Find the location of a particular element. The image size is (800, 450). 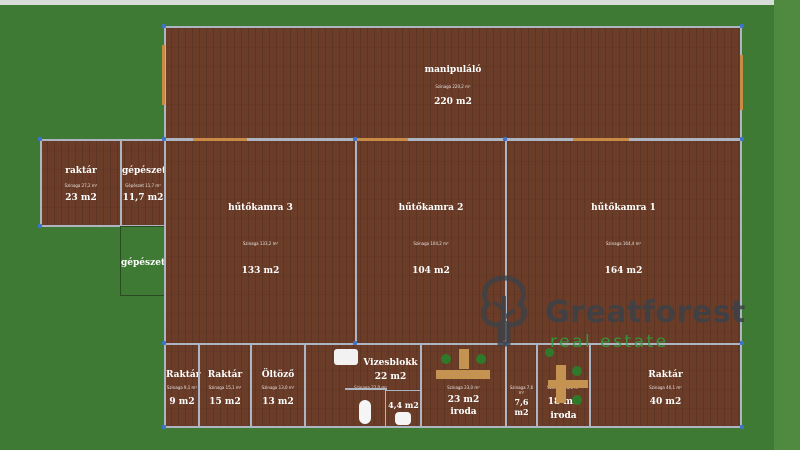

room-hutokamra-3: hűtőkamra 3 Szinaga 133,2 m² 133 m2 is located at coordinates (260, 242).